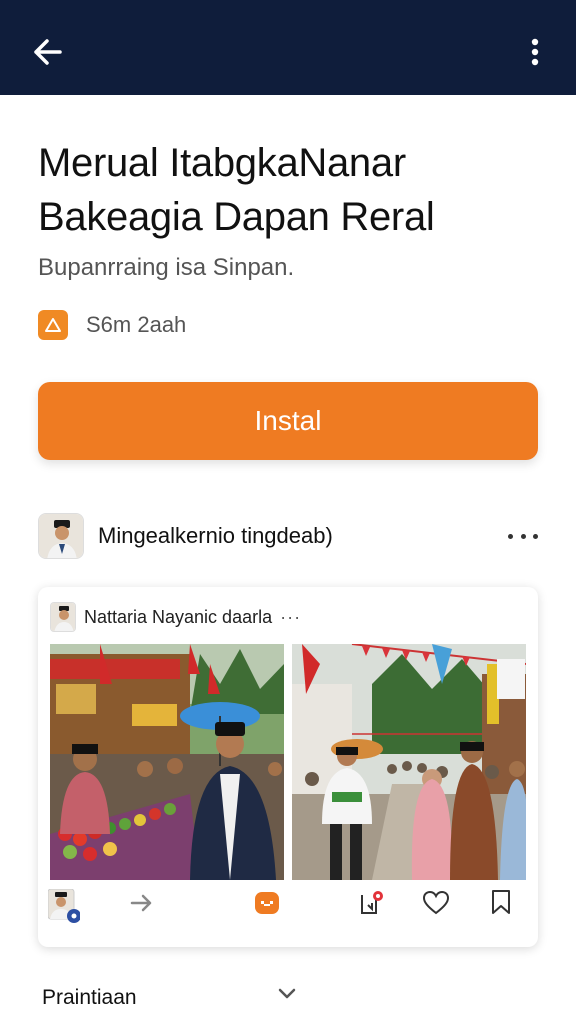  I want to click on card-author-suffix: ···, so click(291, 616).